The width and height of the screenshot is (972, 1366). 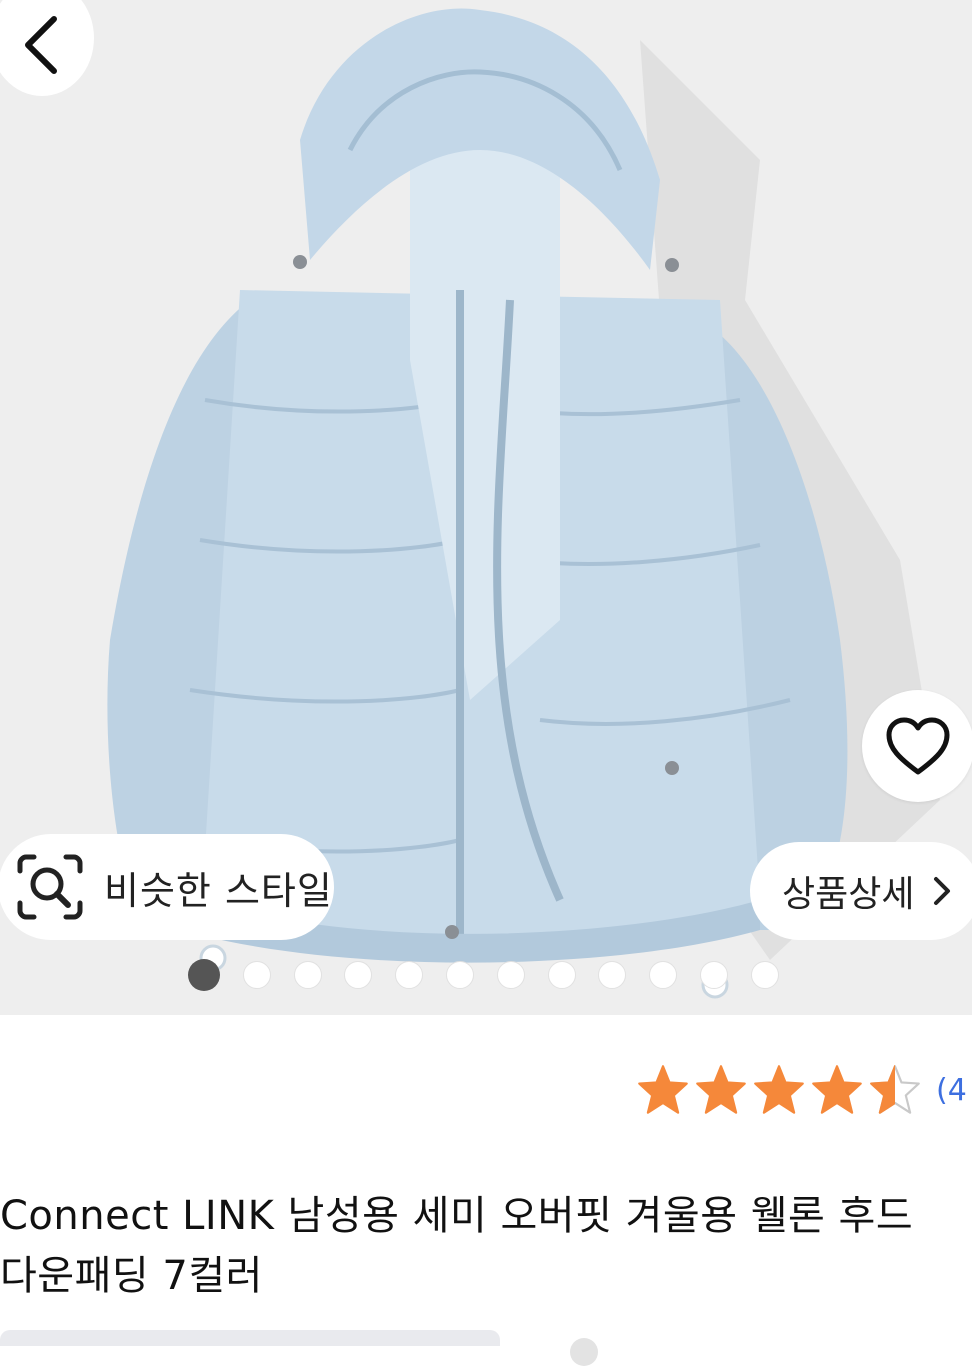 What do you see at coordinates (218, 890) in the screenshot?
I see `similar-style-label: 비슷한 스타일` at bounding box center [218, 890].